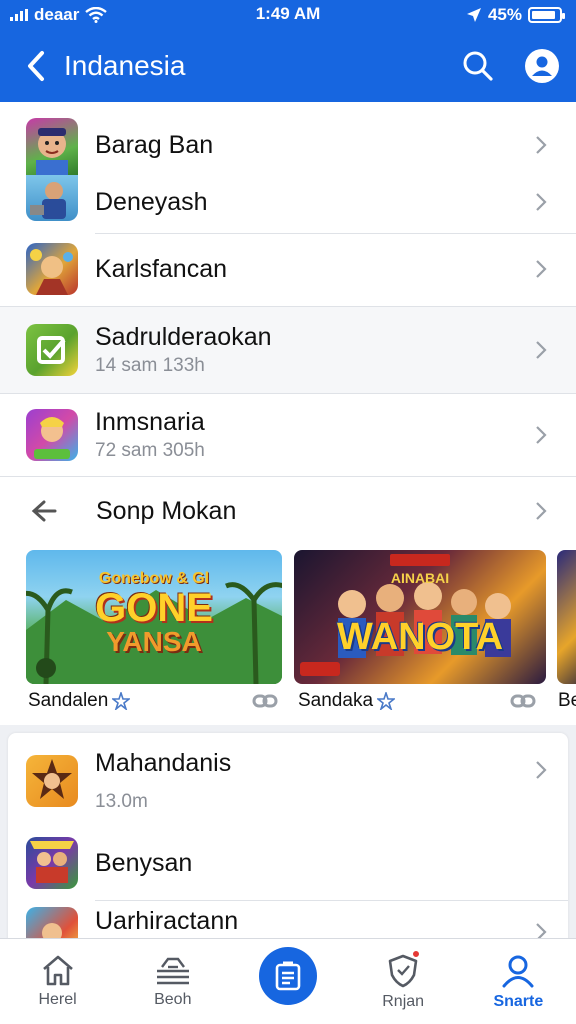  What do you see at coordinates (57, 14) in the screenshot?
I see `carrier-label: deaar` at bounding box center [57, 14].